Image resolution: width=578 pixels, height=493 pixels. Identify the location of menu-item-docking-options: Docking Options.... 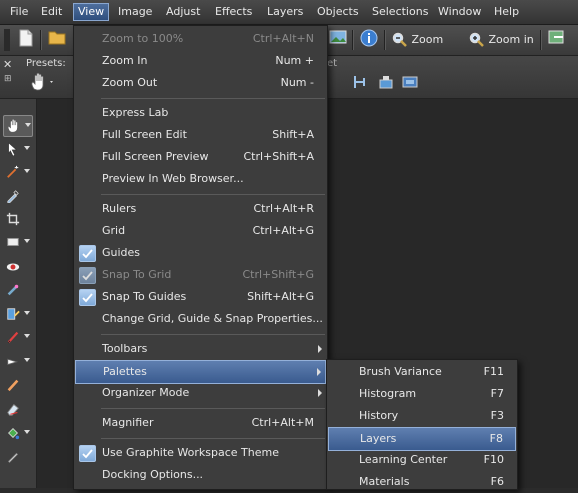
(200, 475).